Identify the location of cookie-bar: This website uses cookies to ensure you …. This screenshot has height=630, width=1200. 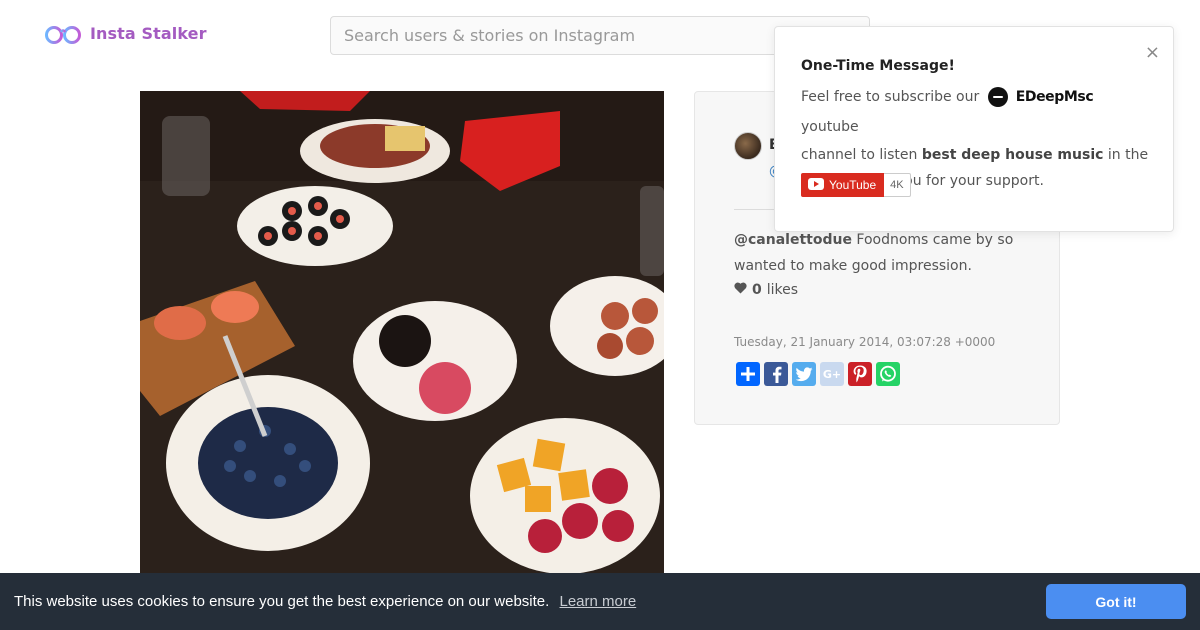
(600, 601).